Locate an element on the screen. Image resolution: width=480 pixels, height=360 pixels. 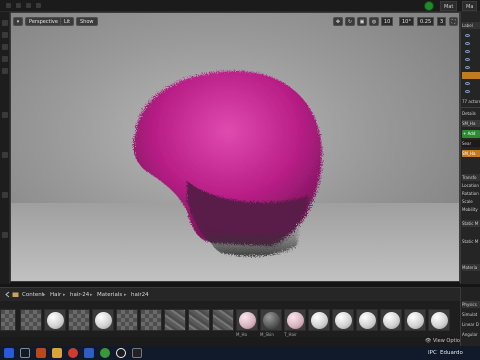
physics-header: Physics is located at coordinates (471, 304).